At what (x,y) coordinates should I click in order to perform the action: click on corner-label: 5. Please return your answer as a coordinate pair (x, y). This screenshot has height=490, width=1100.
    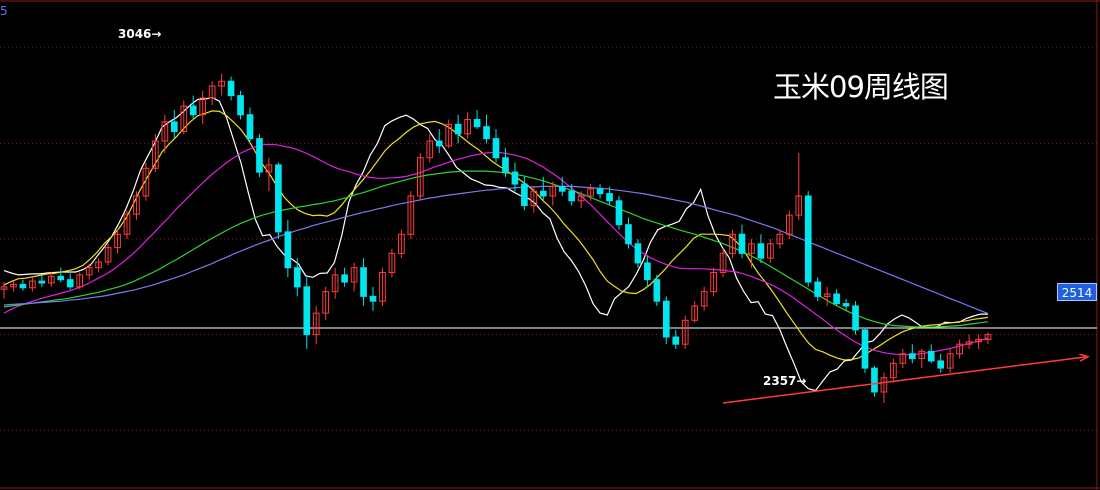
    Looking at the image, I should click on (4, 11).